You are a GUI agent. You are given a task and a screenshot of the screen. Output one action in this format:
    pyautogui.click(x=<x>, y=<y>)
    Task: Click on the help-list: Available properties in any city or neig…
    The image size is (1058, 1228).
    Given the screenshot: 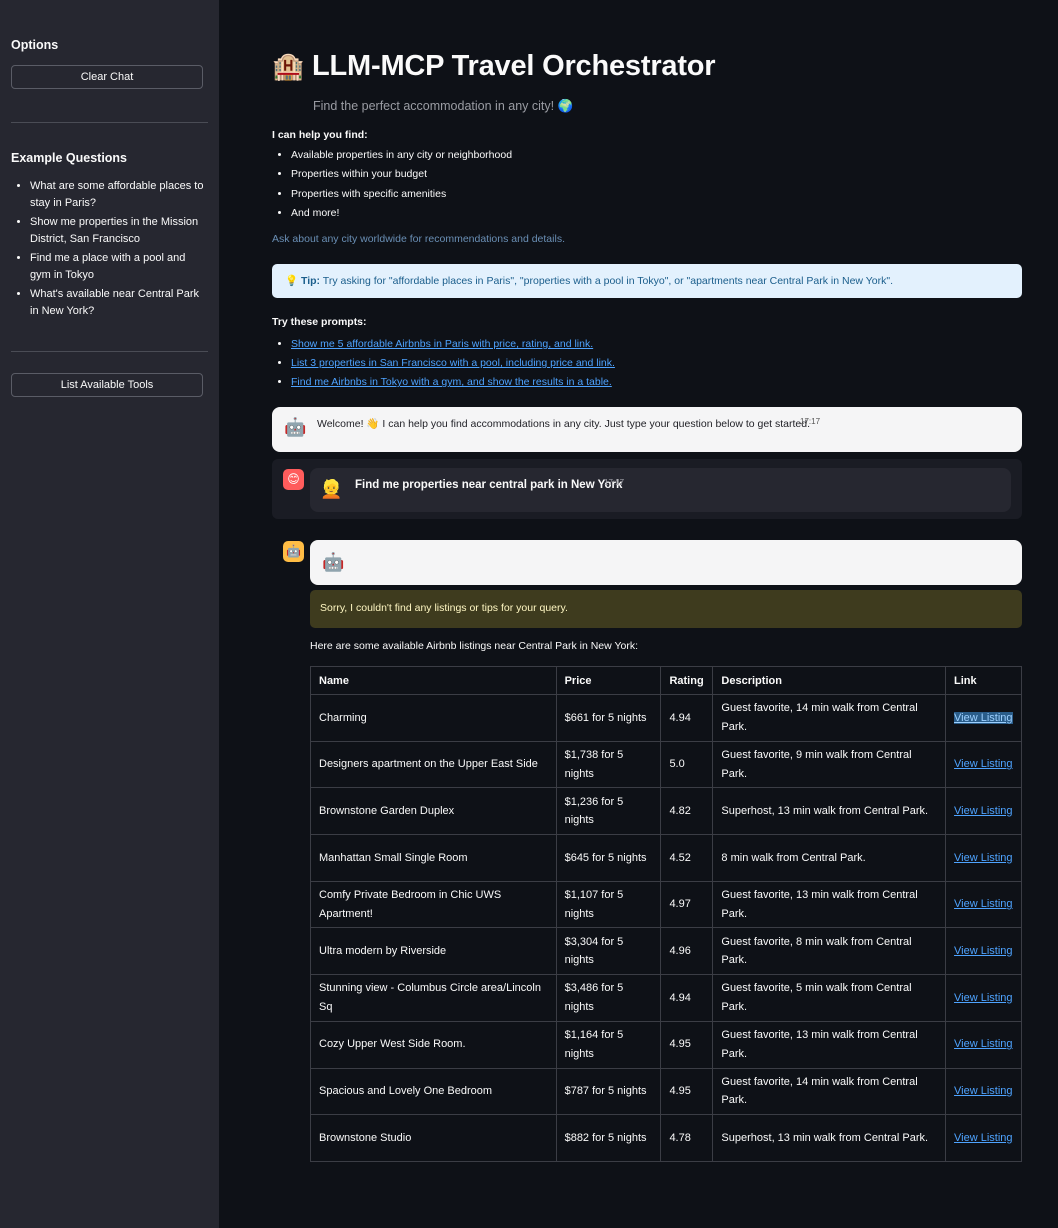 What is the action you would take?
    pyautogui.click(x=392, y=184)
    